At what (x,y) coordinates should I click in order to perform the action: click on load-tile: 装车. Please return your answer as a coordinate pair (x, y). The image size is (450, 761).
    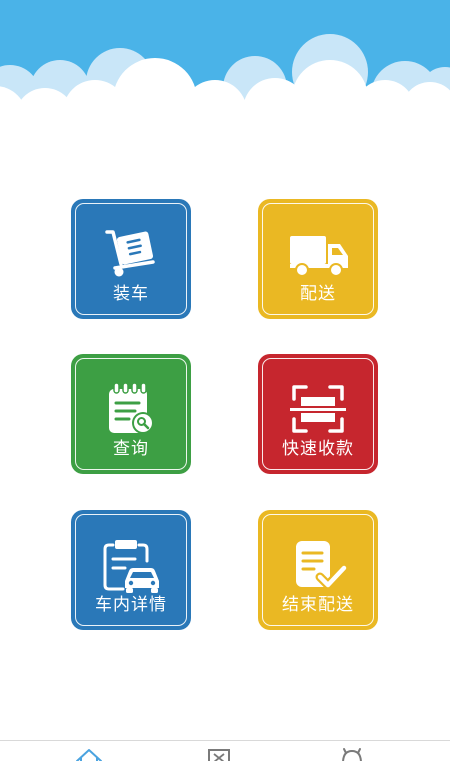
    Looking at the image, I should click on (131, 259).